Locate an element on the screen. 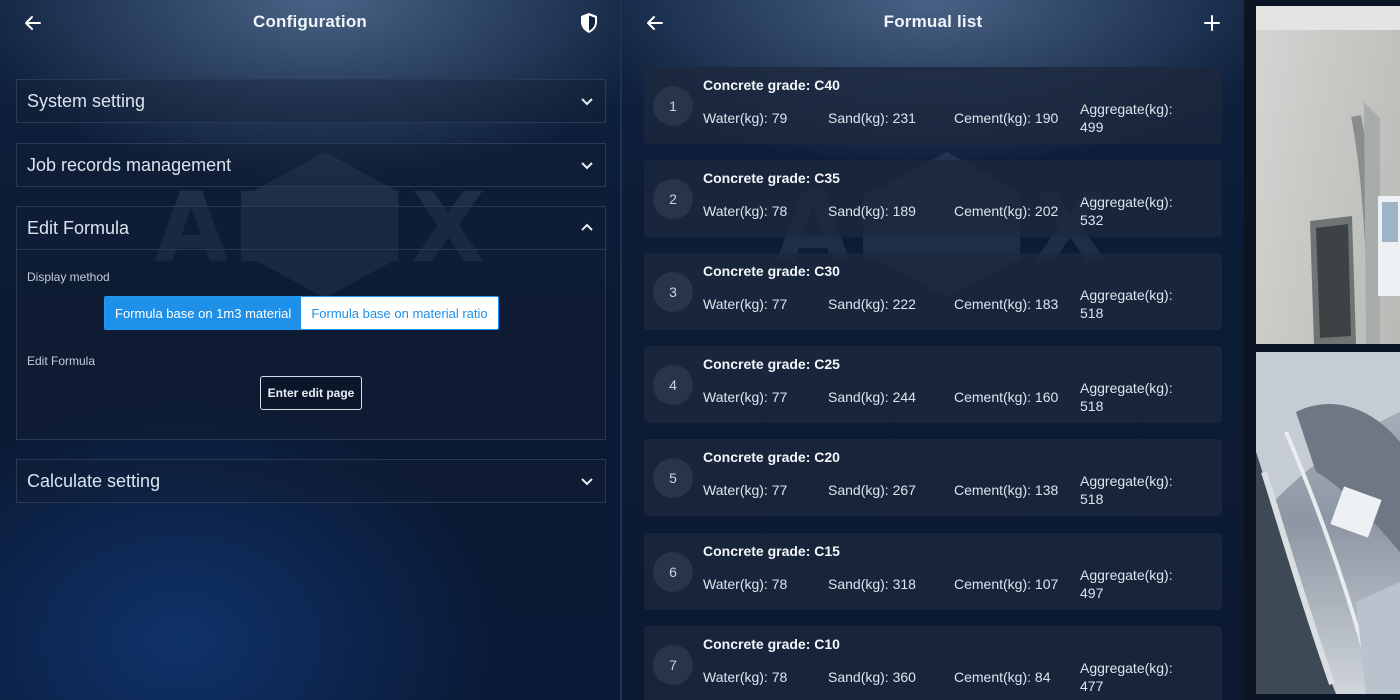 This screenshot has height=700, width=1400. sand-value: Sand(kg): 267 is located at coordinates (872, 490).